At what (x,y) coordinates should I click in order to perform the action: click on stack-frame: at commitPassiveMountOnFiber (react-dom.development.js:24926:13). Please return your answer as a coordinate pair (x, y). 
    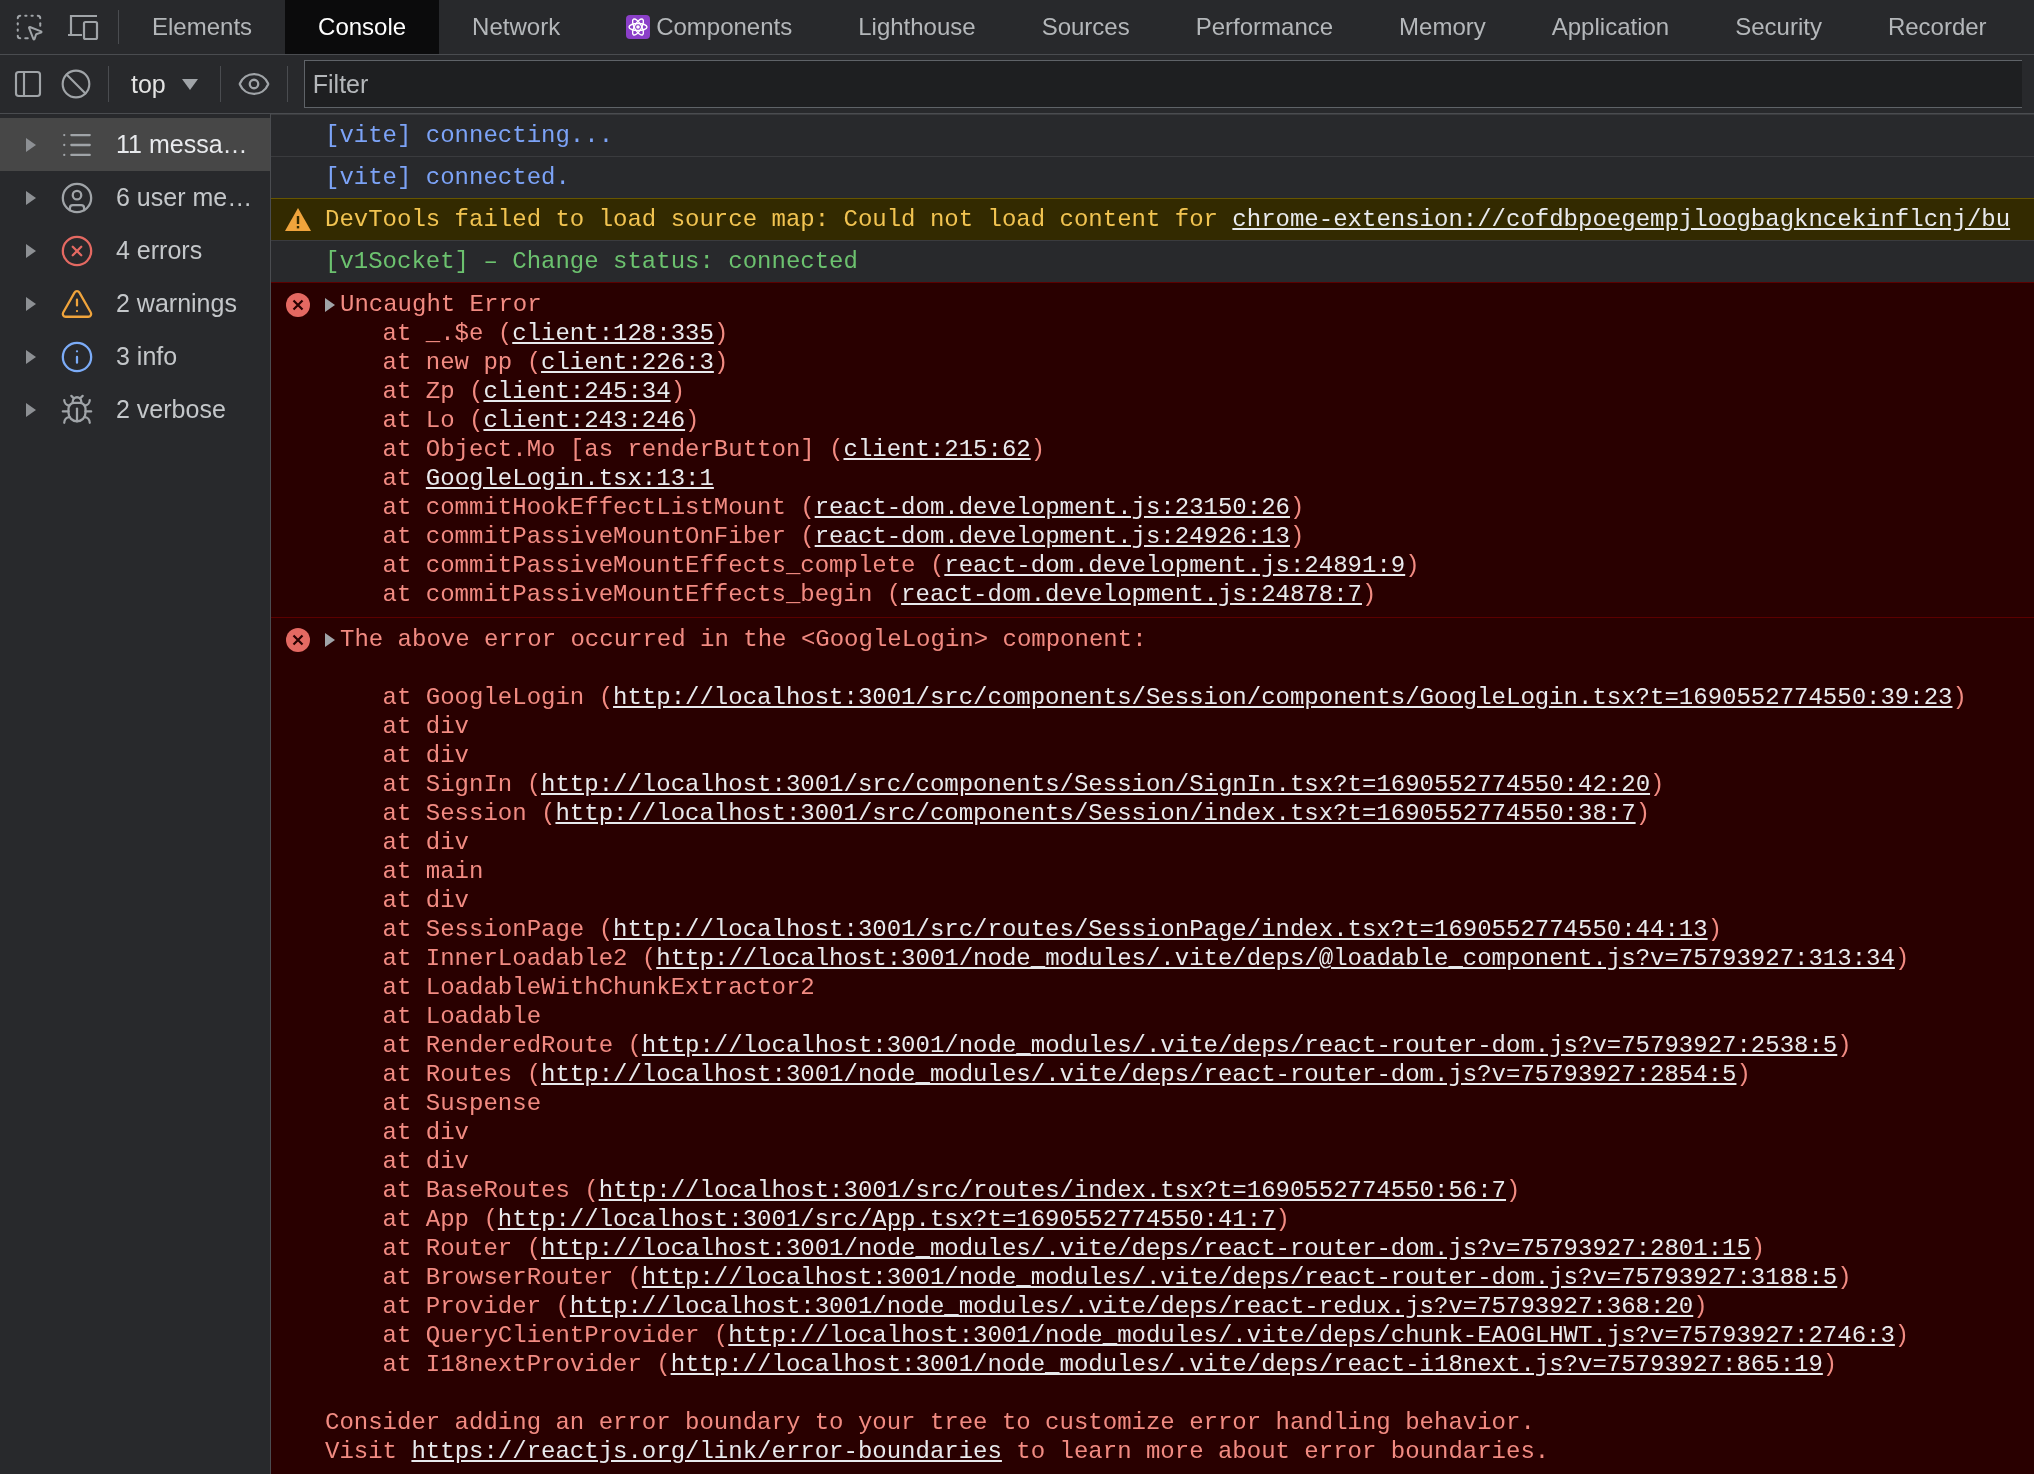
    Looking at the image, I should click on (872, 536).